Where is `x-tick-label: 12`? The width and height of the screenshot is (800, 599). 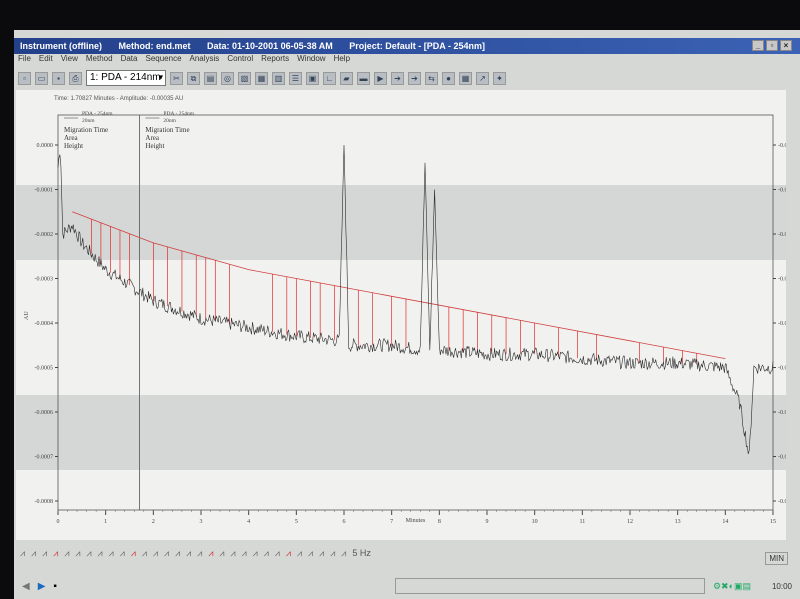
x-tick-label: 12 is located at coordinates (630, 522).